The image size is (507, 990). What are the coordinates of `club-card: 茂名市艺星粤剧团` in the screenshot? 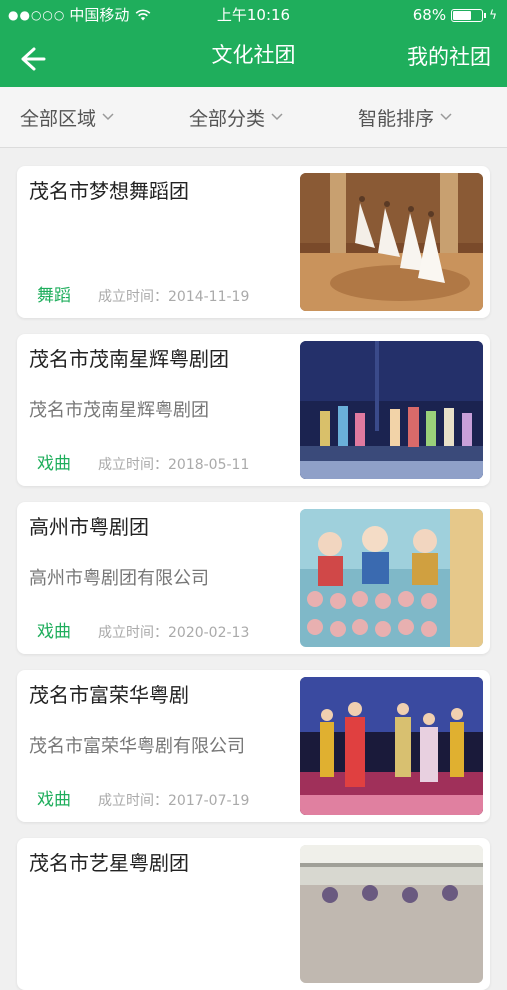 It's located at (253, 914).